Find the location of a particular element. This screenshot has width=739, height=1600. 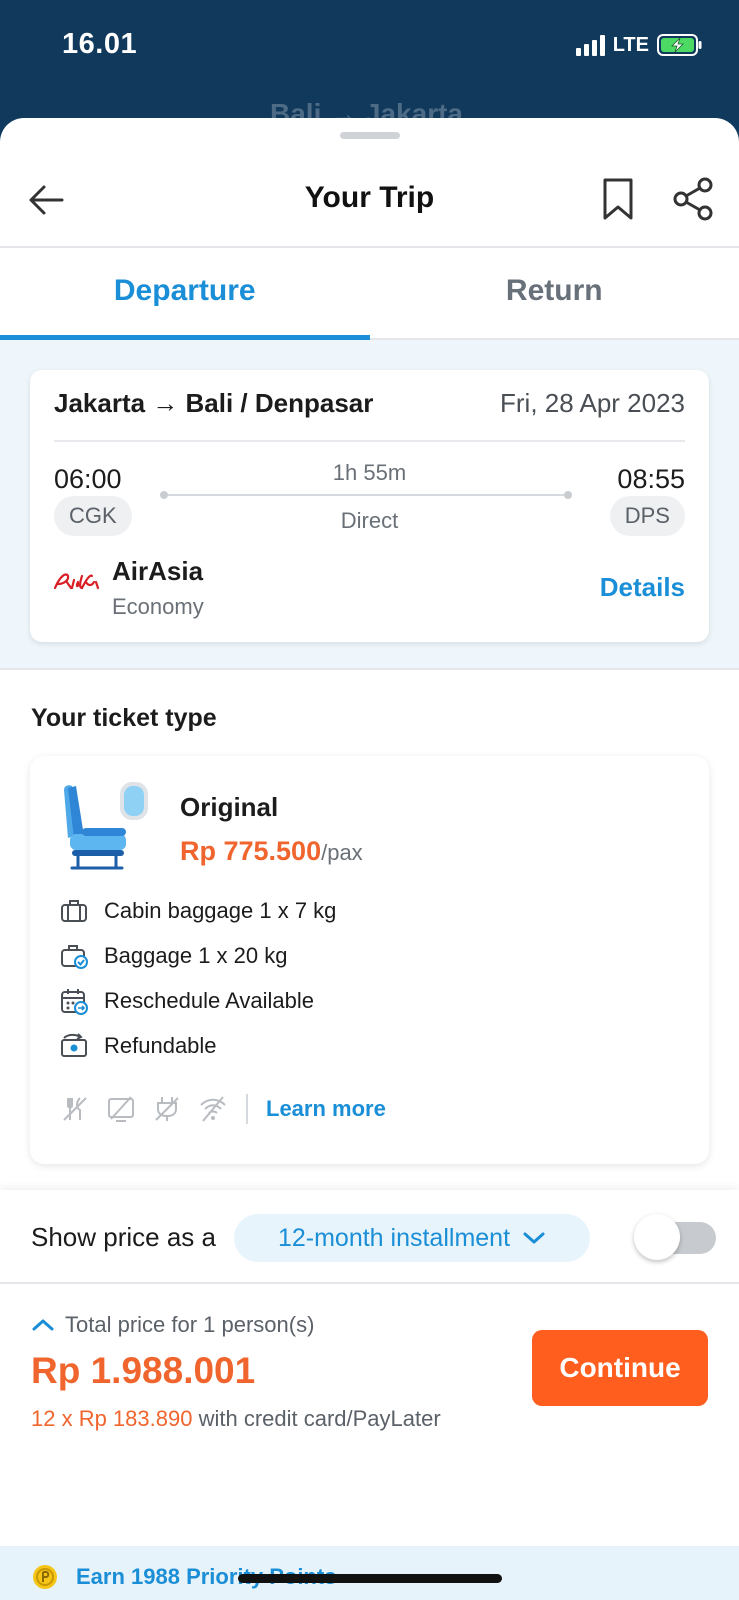

flight-duration: 1h 55m is located at coordinates (369, 472).